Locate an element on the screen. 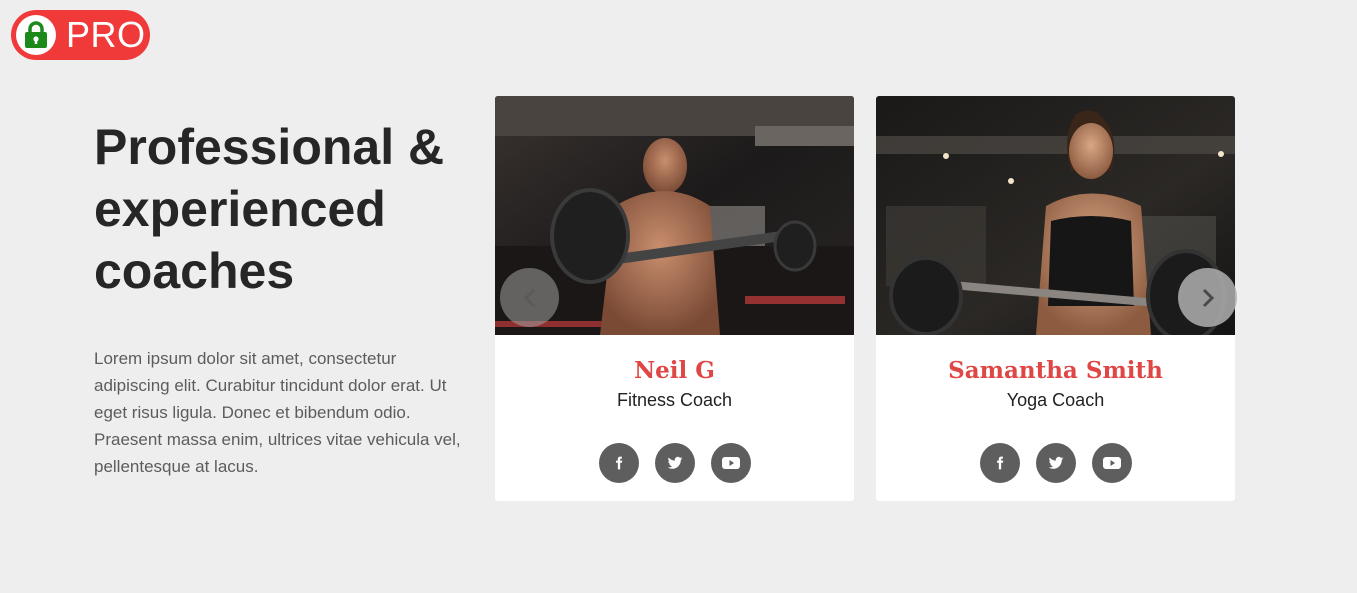 The height and width of the screenshot is (593, 1357). section-headline: Professional & experienced coaches is located at coordinates (269, 209).